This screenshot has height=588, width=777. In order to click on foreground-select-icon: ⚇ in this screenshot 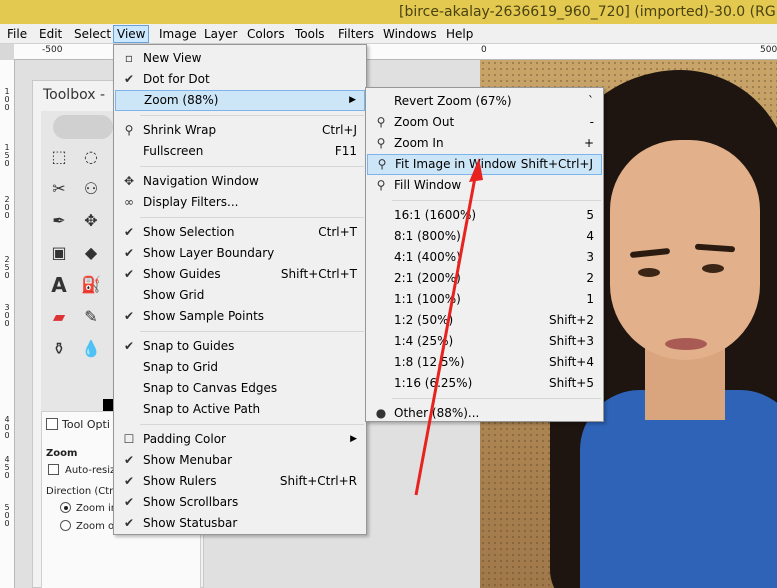, I will do `click(91, 189)`.